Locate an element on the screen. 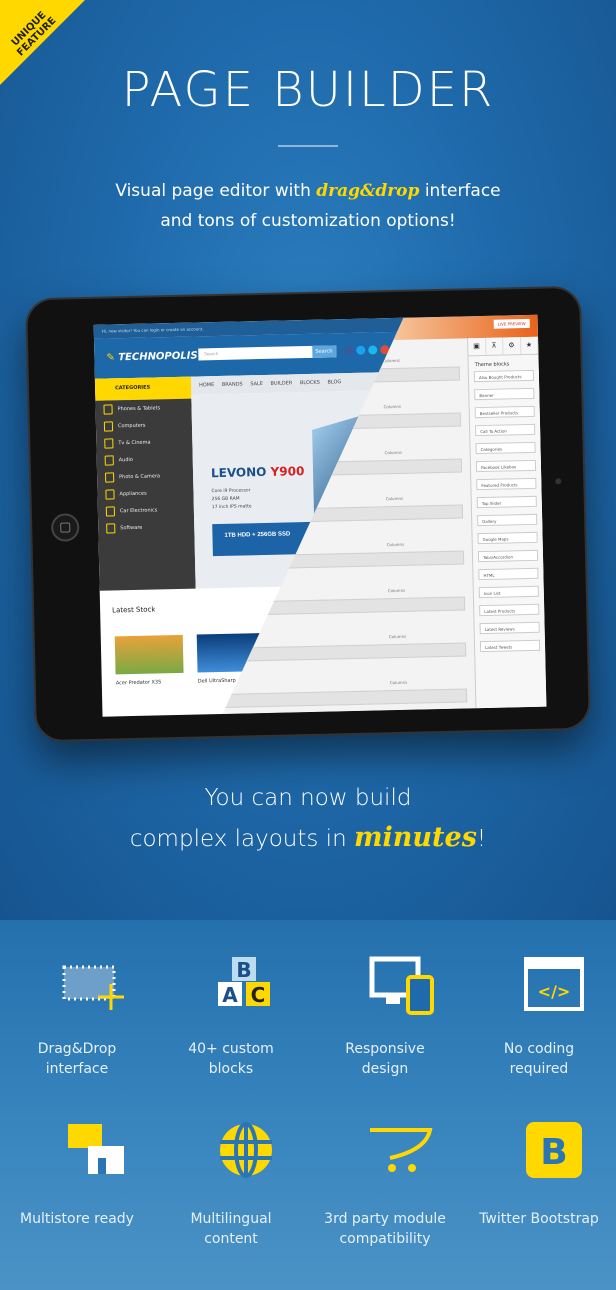 Image resolution: width=616 pixels, height=1290 pixels. globe-icon is located at coordinates (246, 1155).